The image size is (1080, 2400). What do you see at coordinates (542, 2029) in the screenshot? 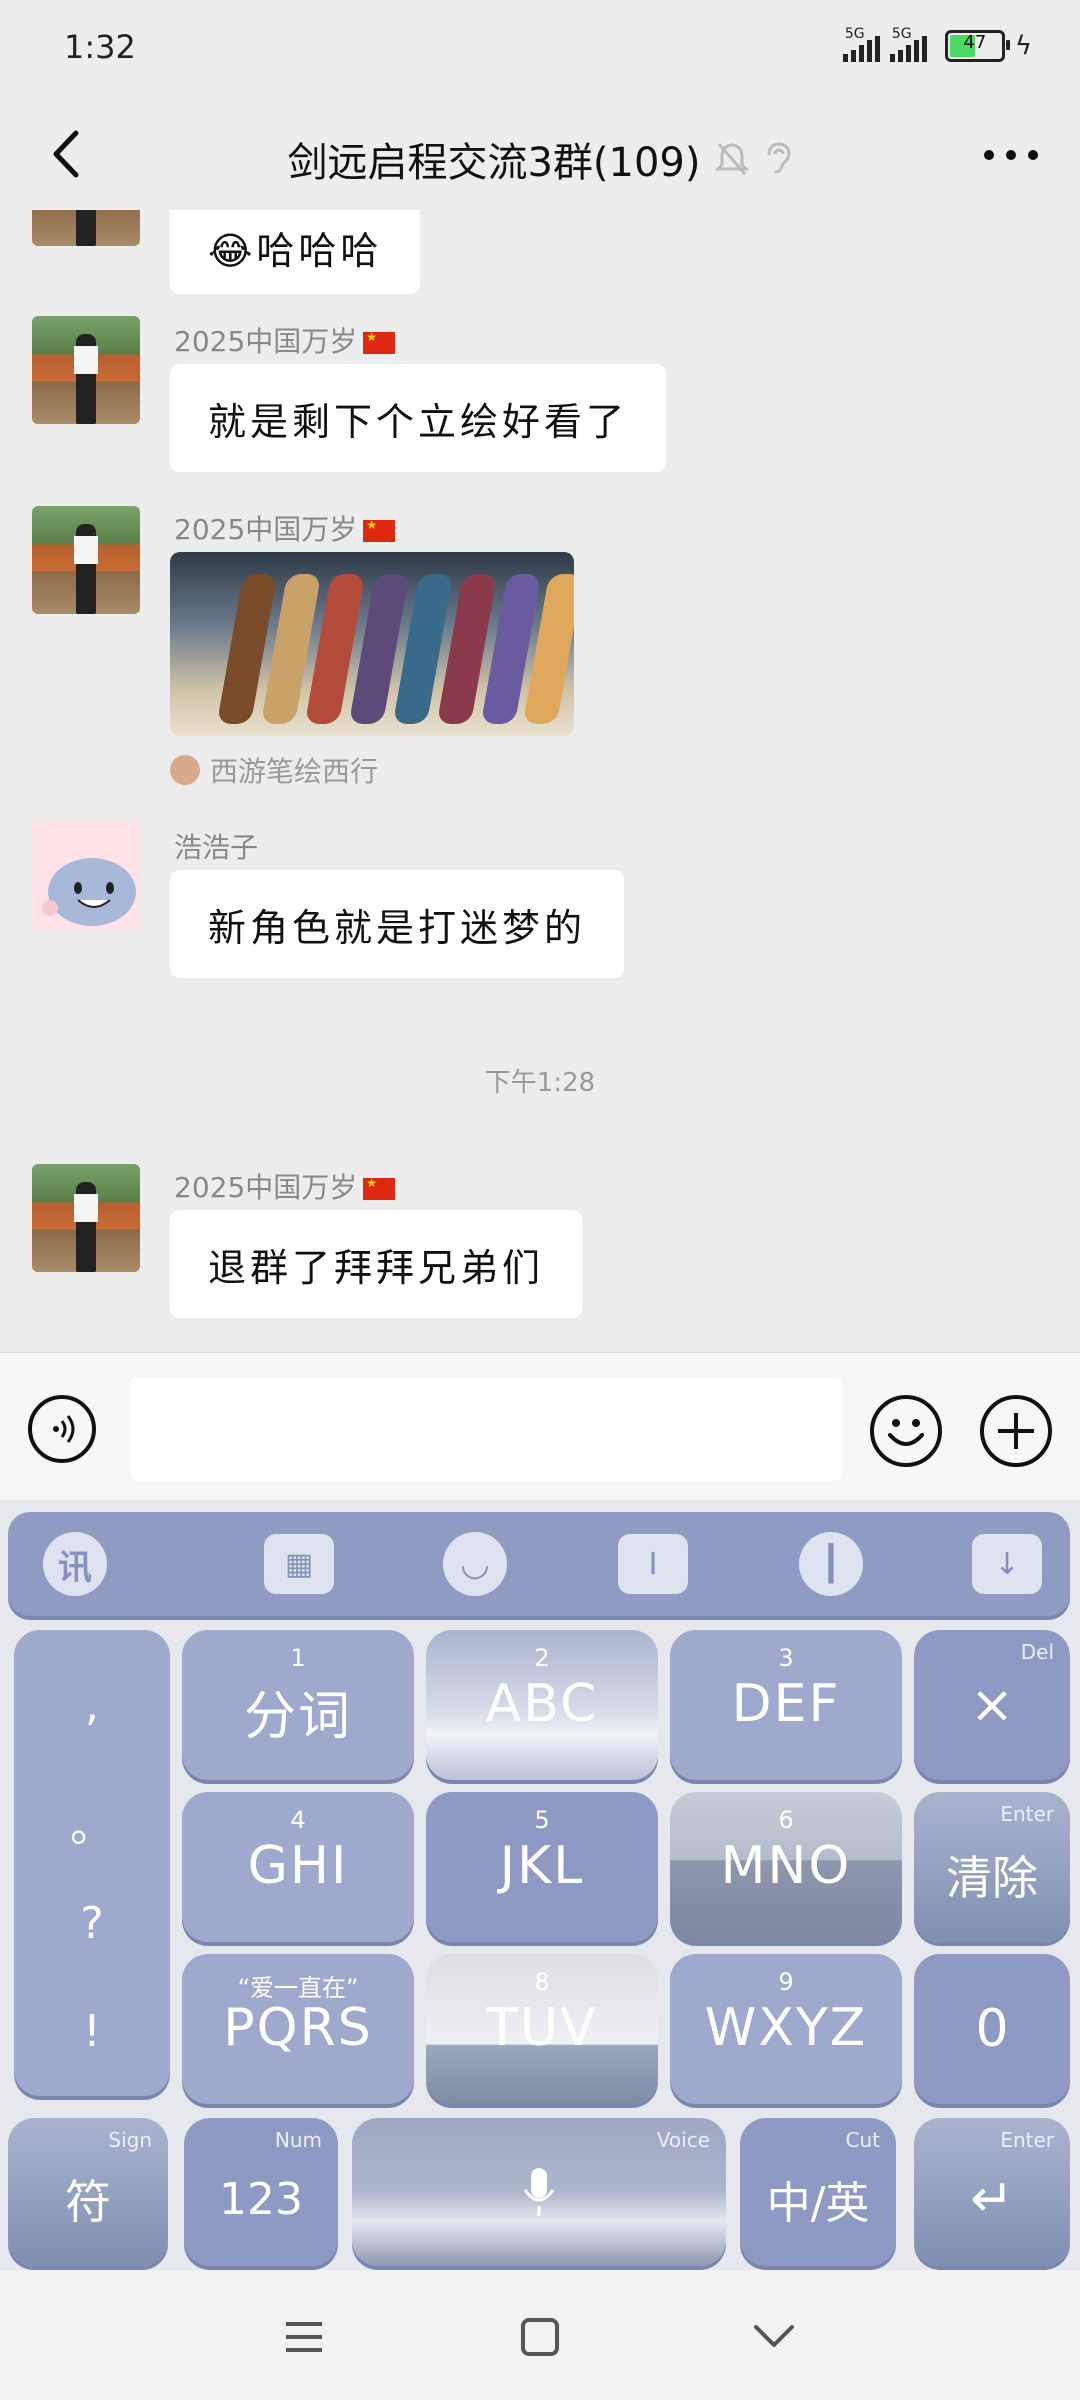
I see `key-8: 8 TUV` at bounding box center [542, 2029].